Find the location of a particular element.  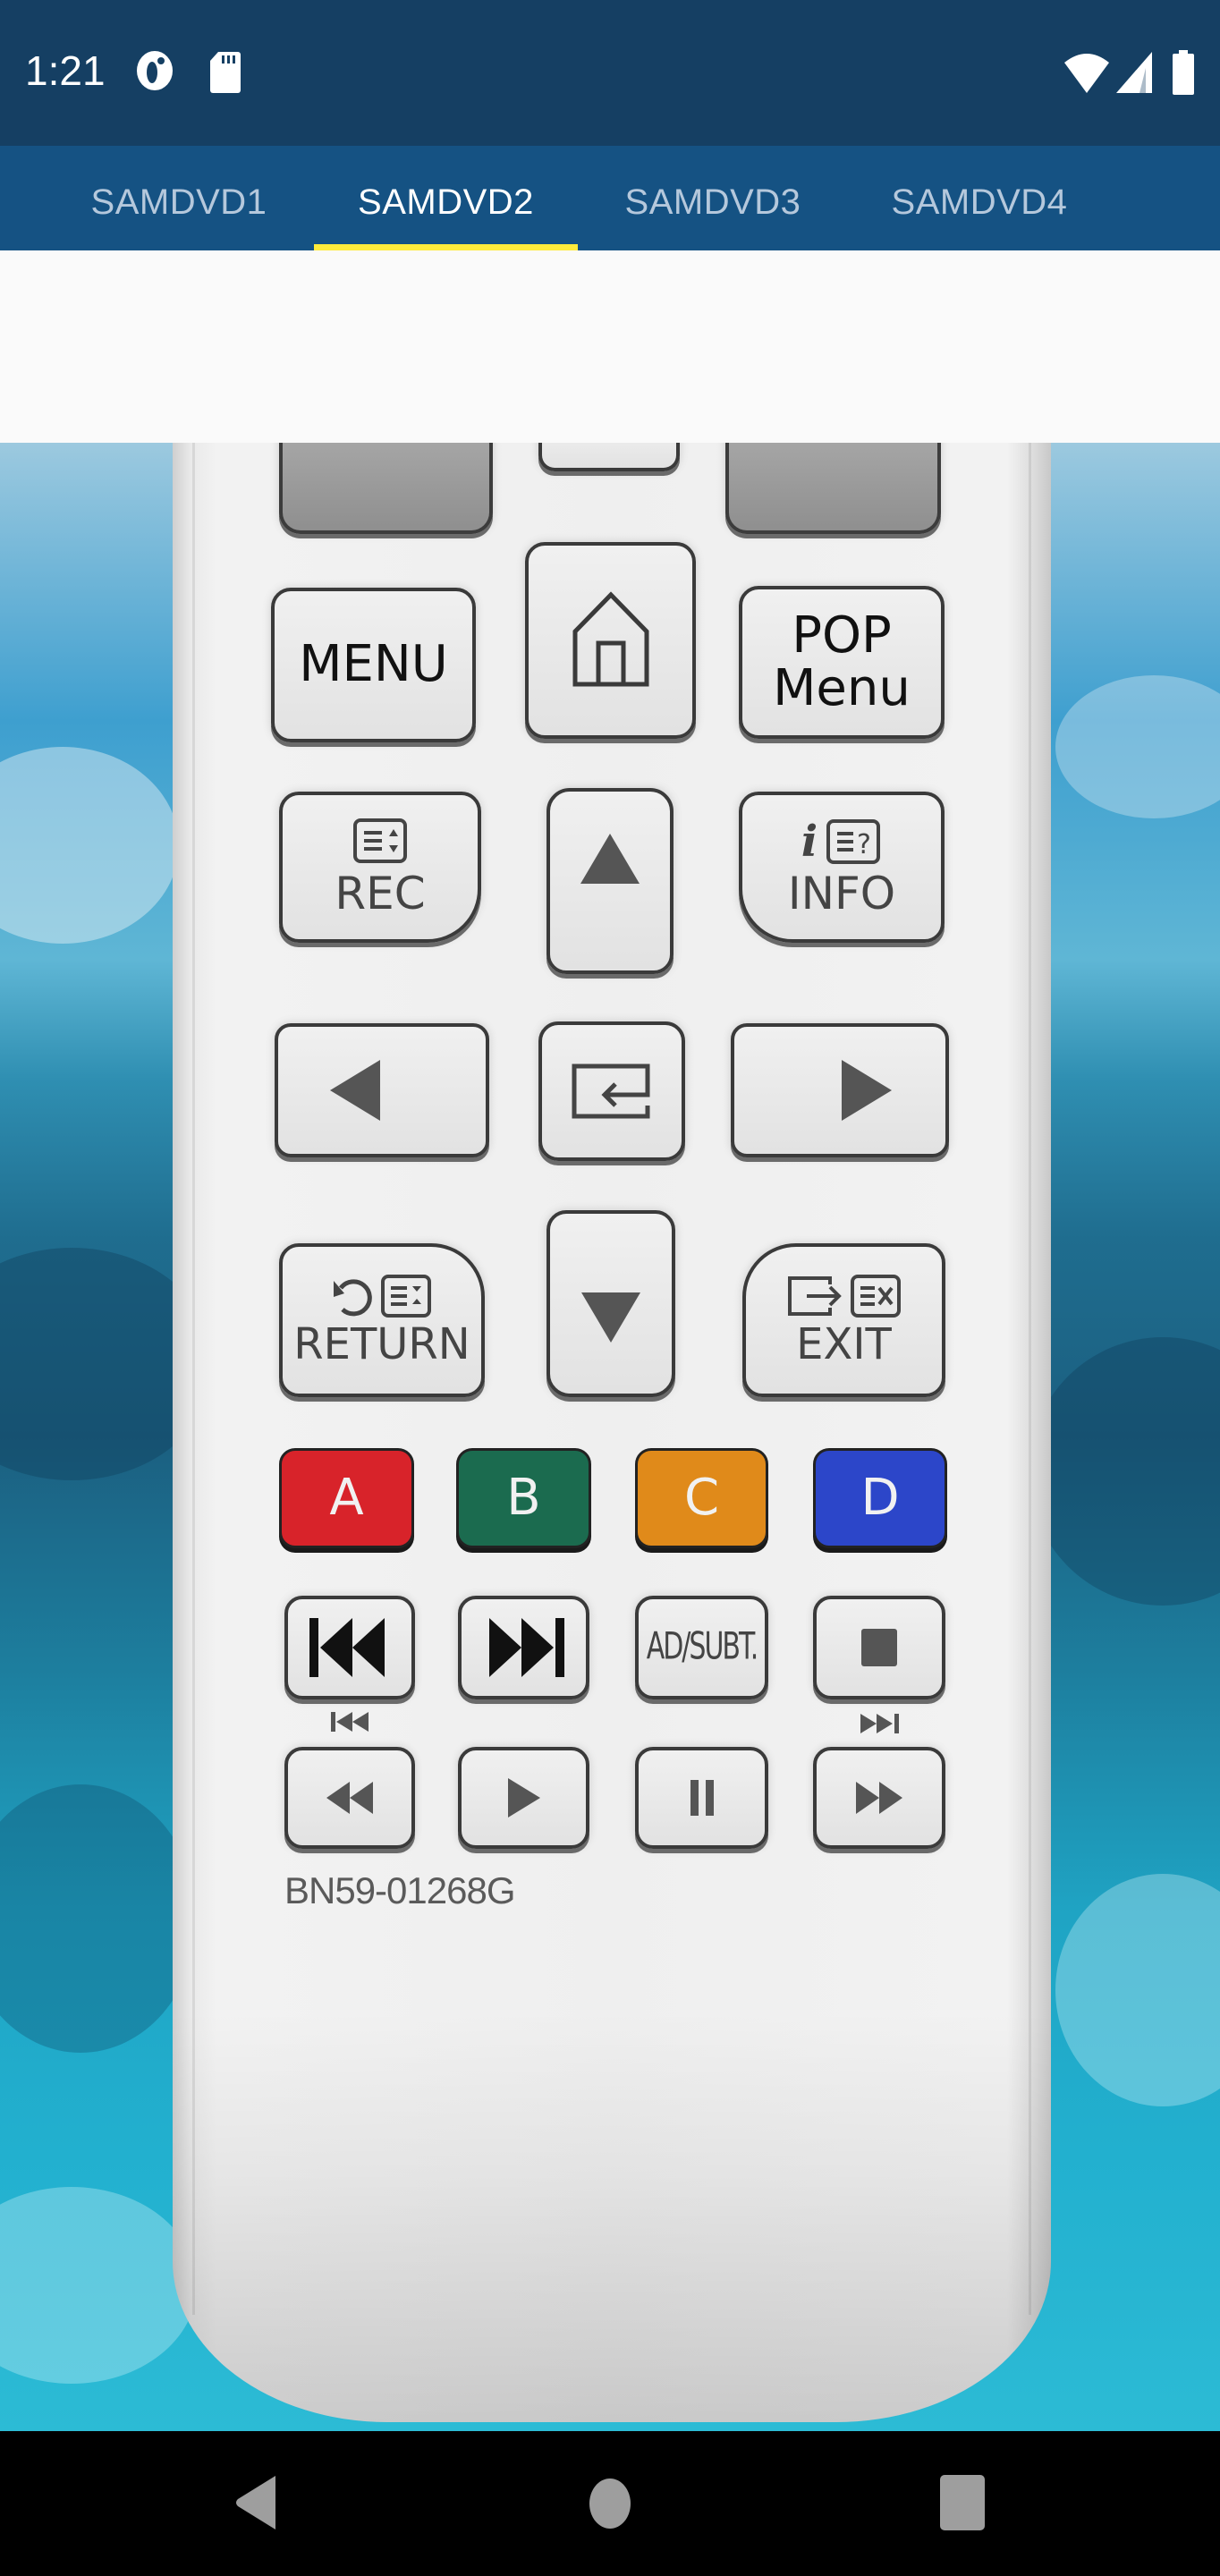

exit-icon-group is located at coordinates (845, 1296).